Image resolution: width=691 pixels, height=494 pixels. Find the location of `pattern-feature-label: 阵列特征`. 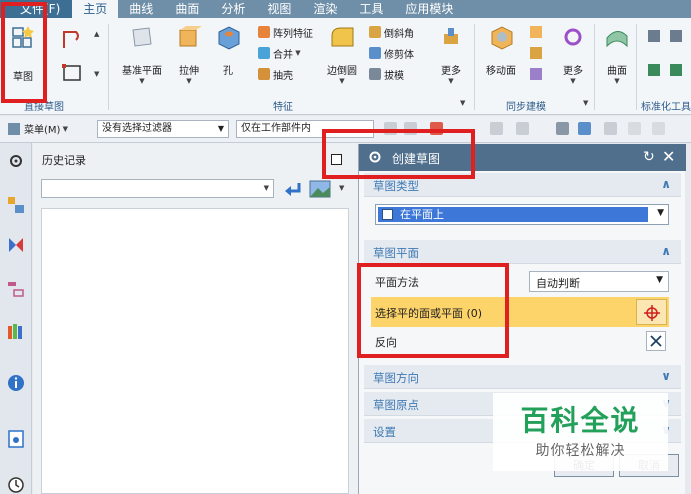

pattern-feature-label: 阵列特征 is located at coordinates (293, 34).